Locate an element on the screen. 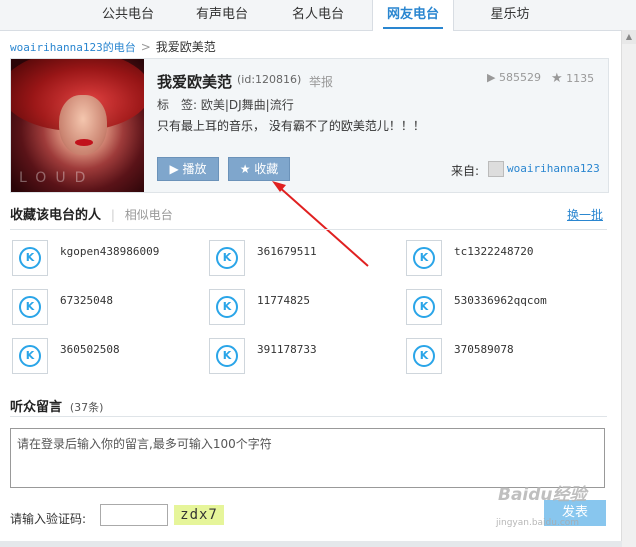  station-id: (id:120816) is located at coordinates (269, 79).